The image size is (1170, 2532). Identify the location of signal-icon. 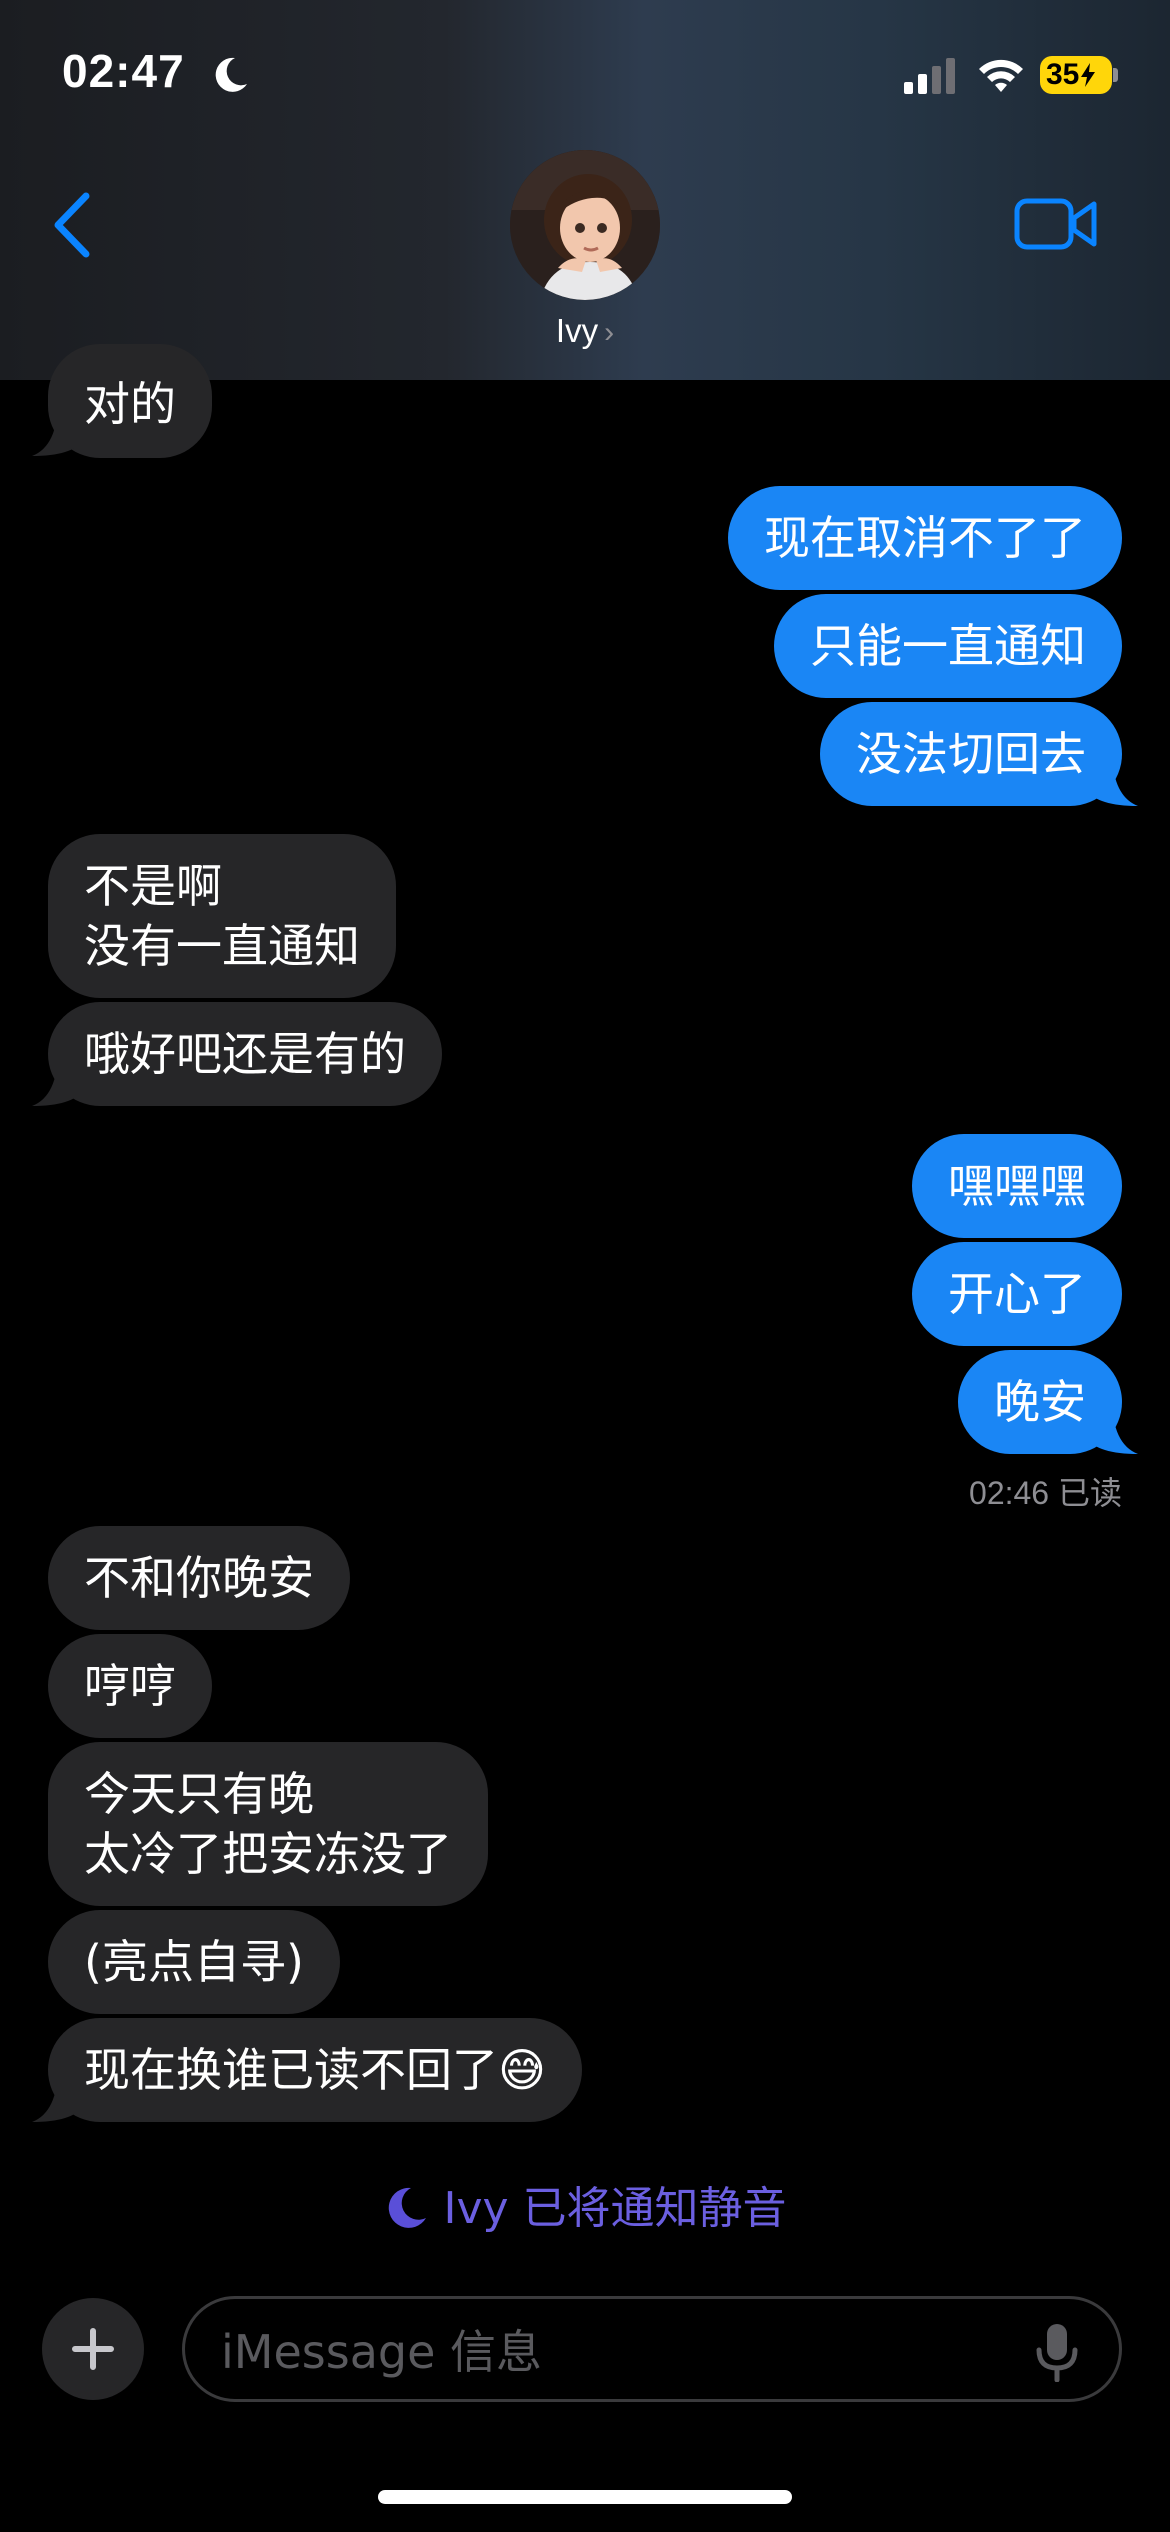
(929, 76).